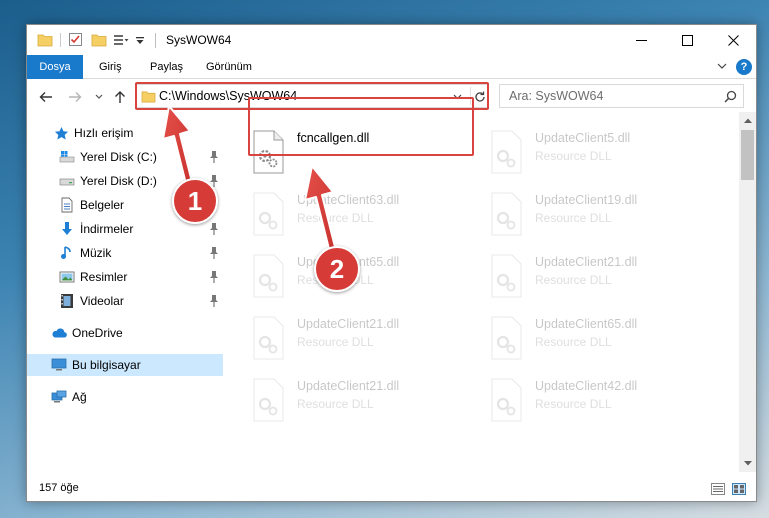  What do you see at coordinates (55, 67) in the screenshot?
I see `tab-file: Dosya` at bounding box center [55, 67].